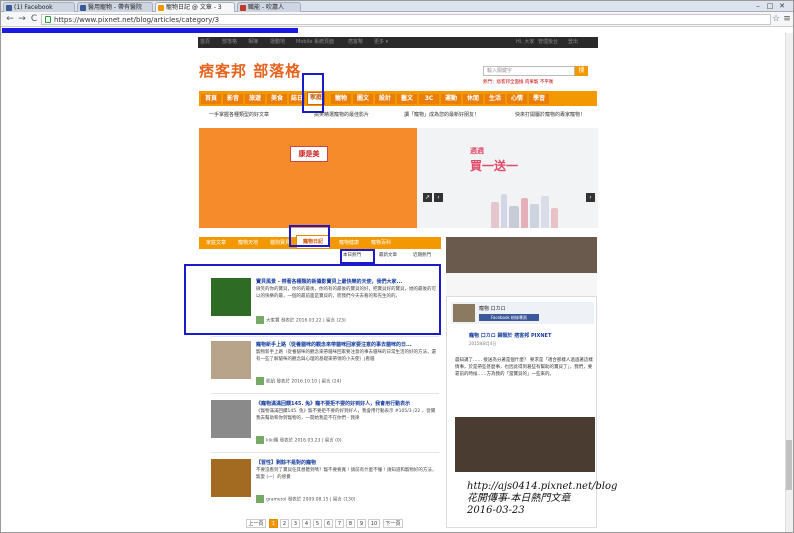  Describe the element at coordinates (277, 42) in the screenshot. I see `topstrip-link: 運動地` at that location.